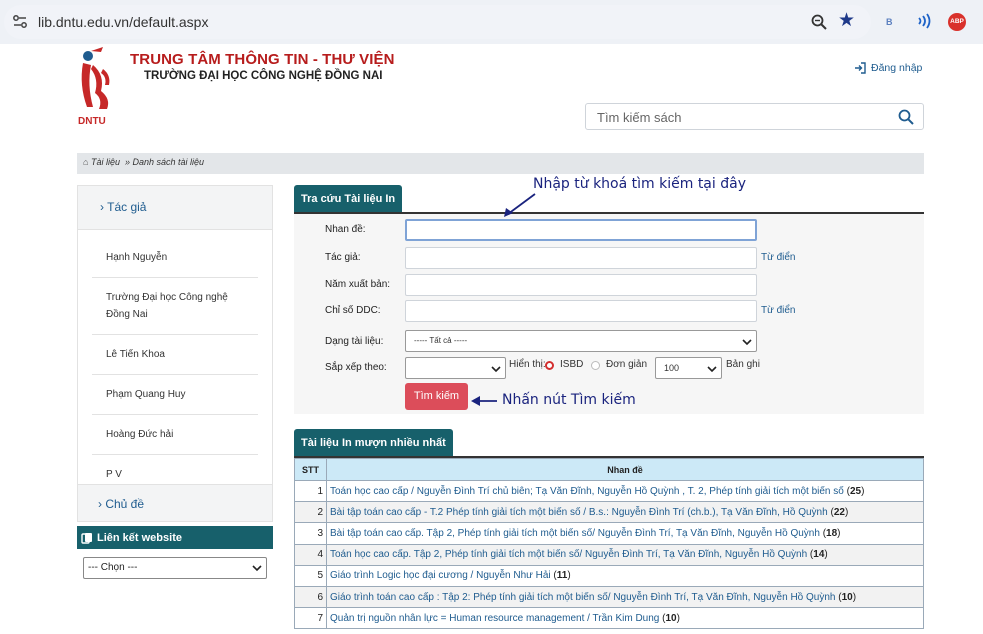  What do you see at coordinates (500, 163) in the screenshot?
I see `breadcrumb: ⌂ Tài liệu » Danh sách tài liệu` at bounding box center [500, 163].